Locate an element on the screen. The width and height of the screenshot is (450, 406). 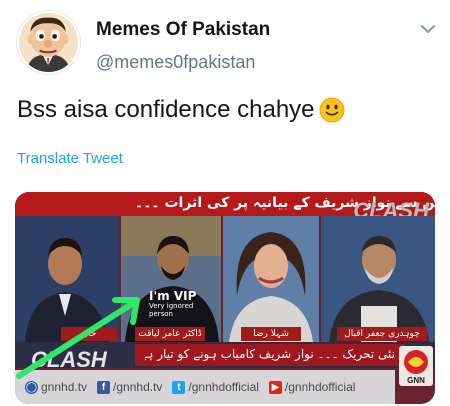
gnn-logo-icon: GNN is located at coordinates (416, 366).